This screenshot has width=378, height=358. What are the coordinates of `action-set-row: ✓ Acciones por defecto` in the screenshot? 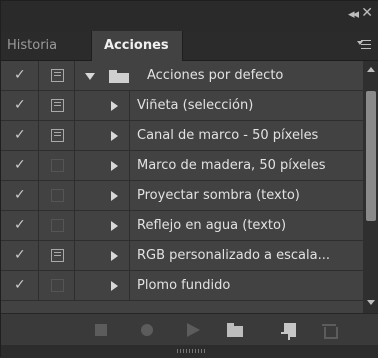 It's located at (182, 76).